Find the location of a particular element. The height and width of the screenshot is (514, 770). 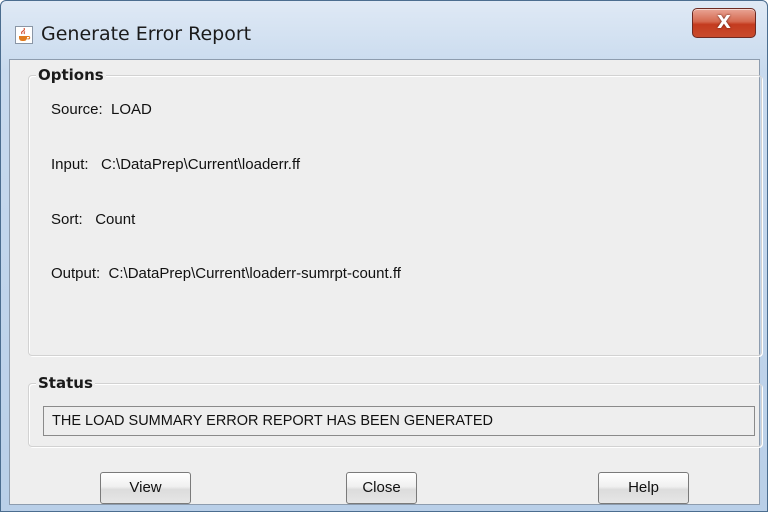

help-button: Help is located at coordinates (643, 488).